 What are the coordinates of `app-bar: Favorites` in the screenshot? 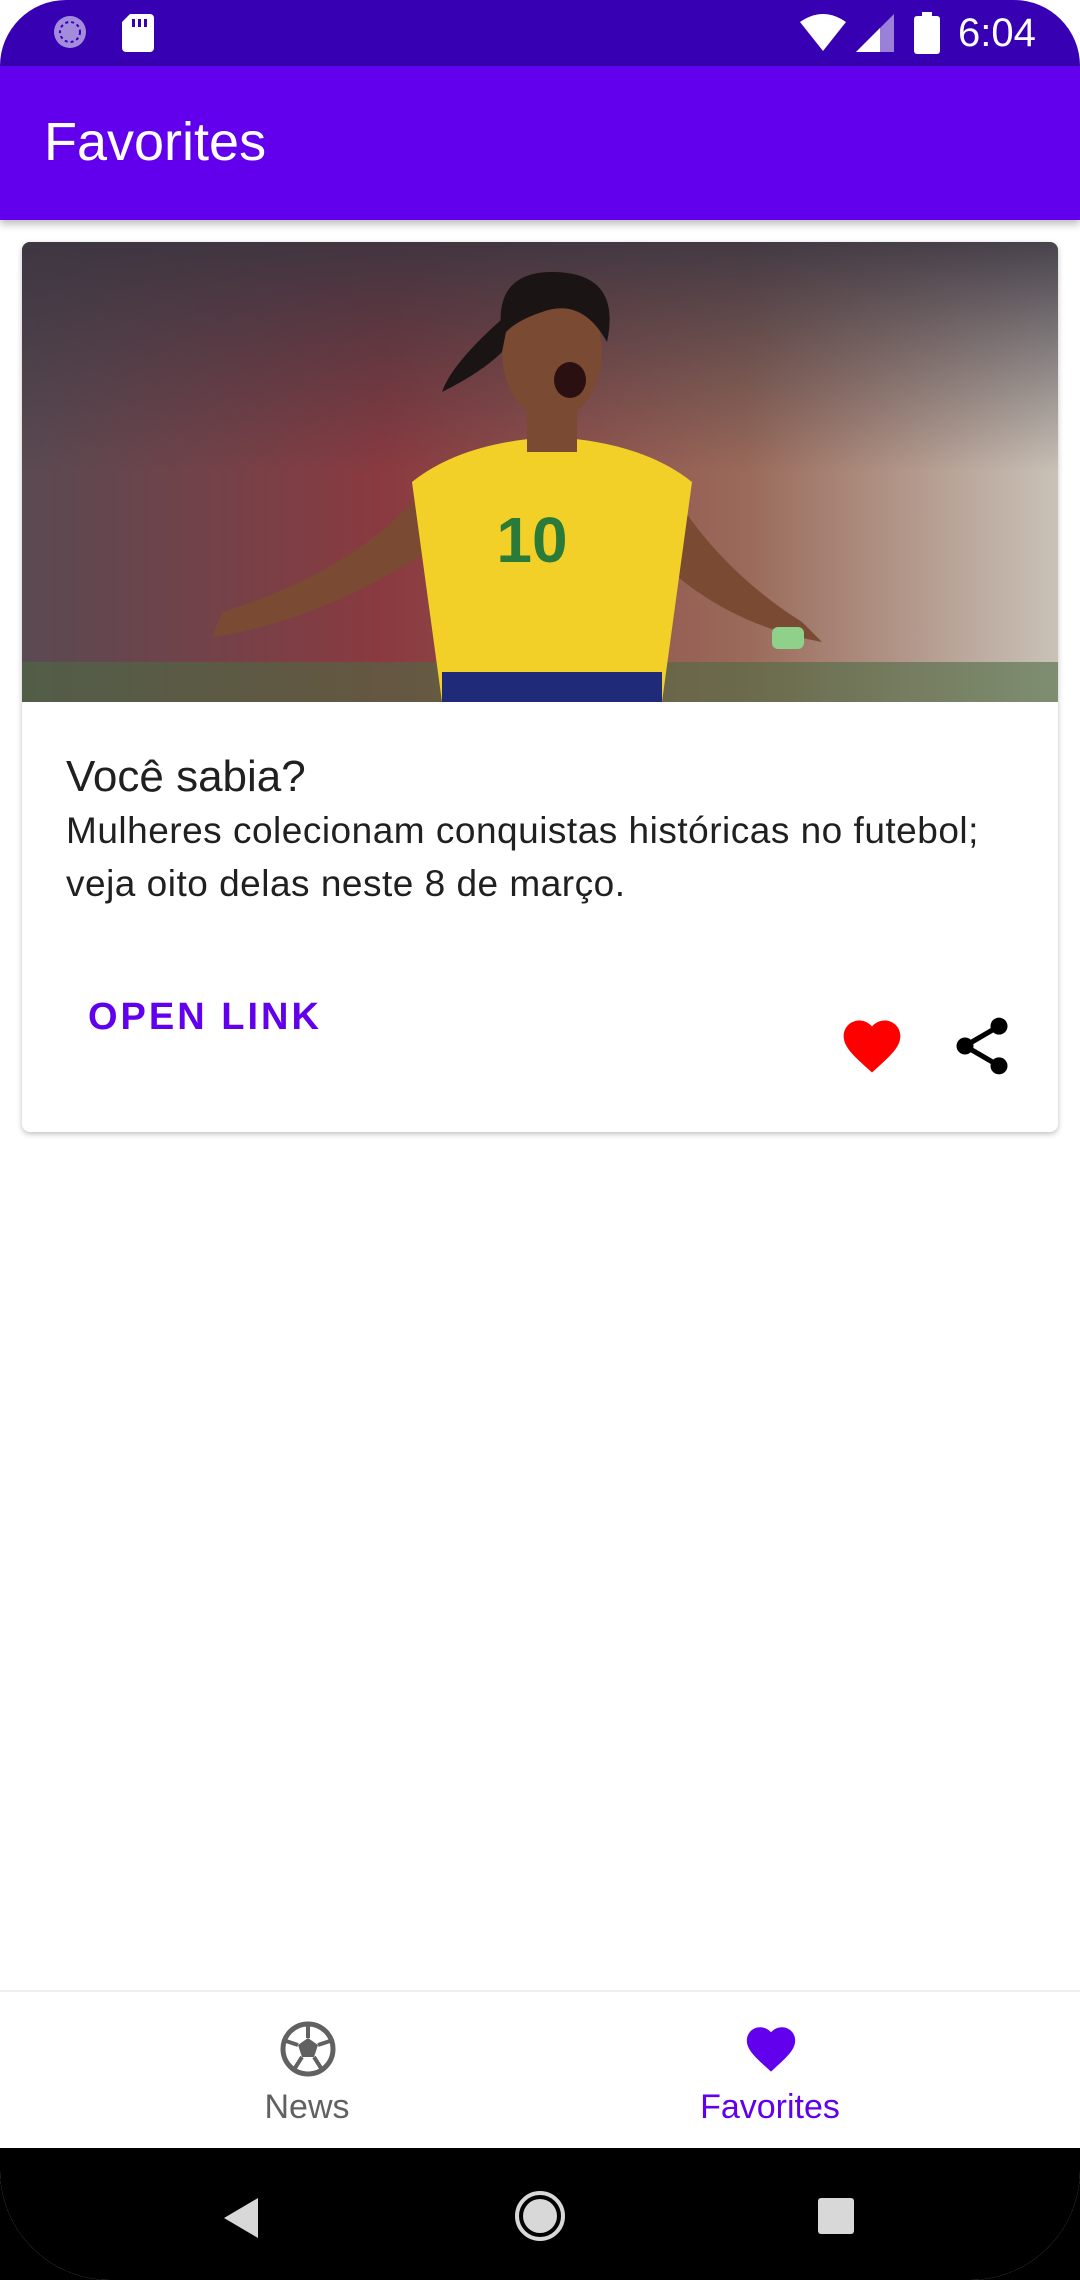 It's located at (540, 143).